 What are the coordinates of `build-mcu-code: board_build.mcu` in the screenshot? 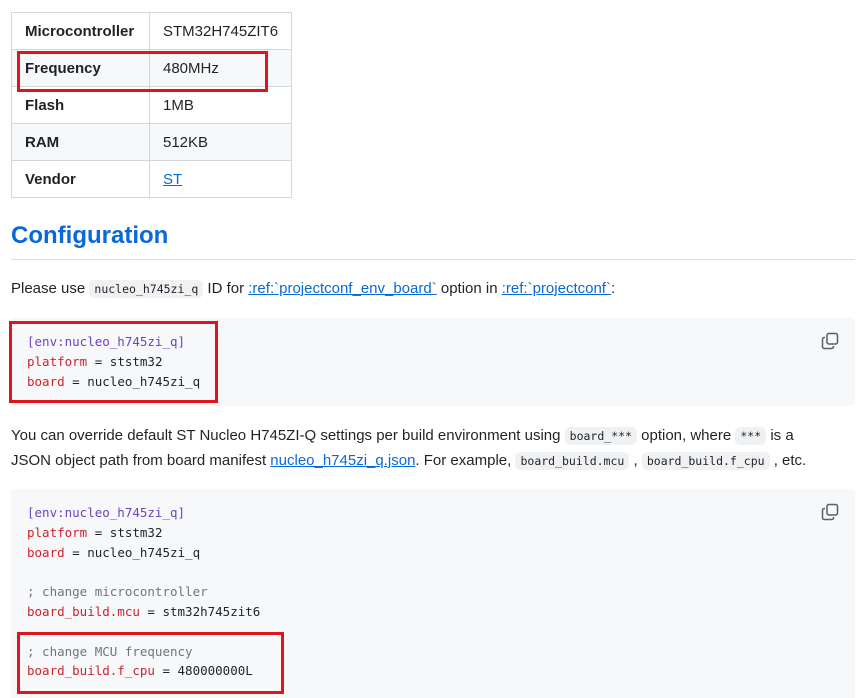 It's located at (572, 461).